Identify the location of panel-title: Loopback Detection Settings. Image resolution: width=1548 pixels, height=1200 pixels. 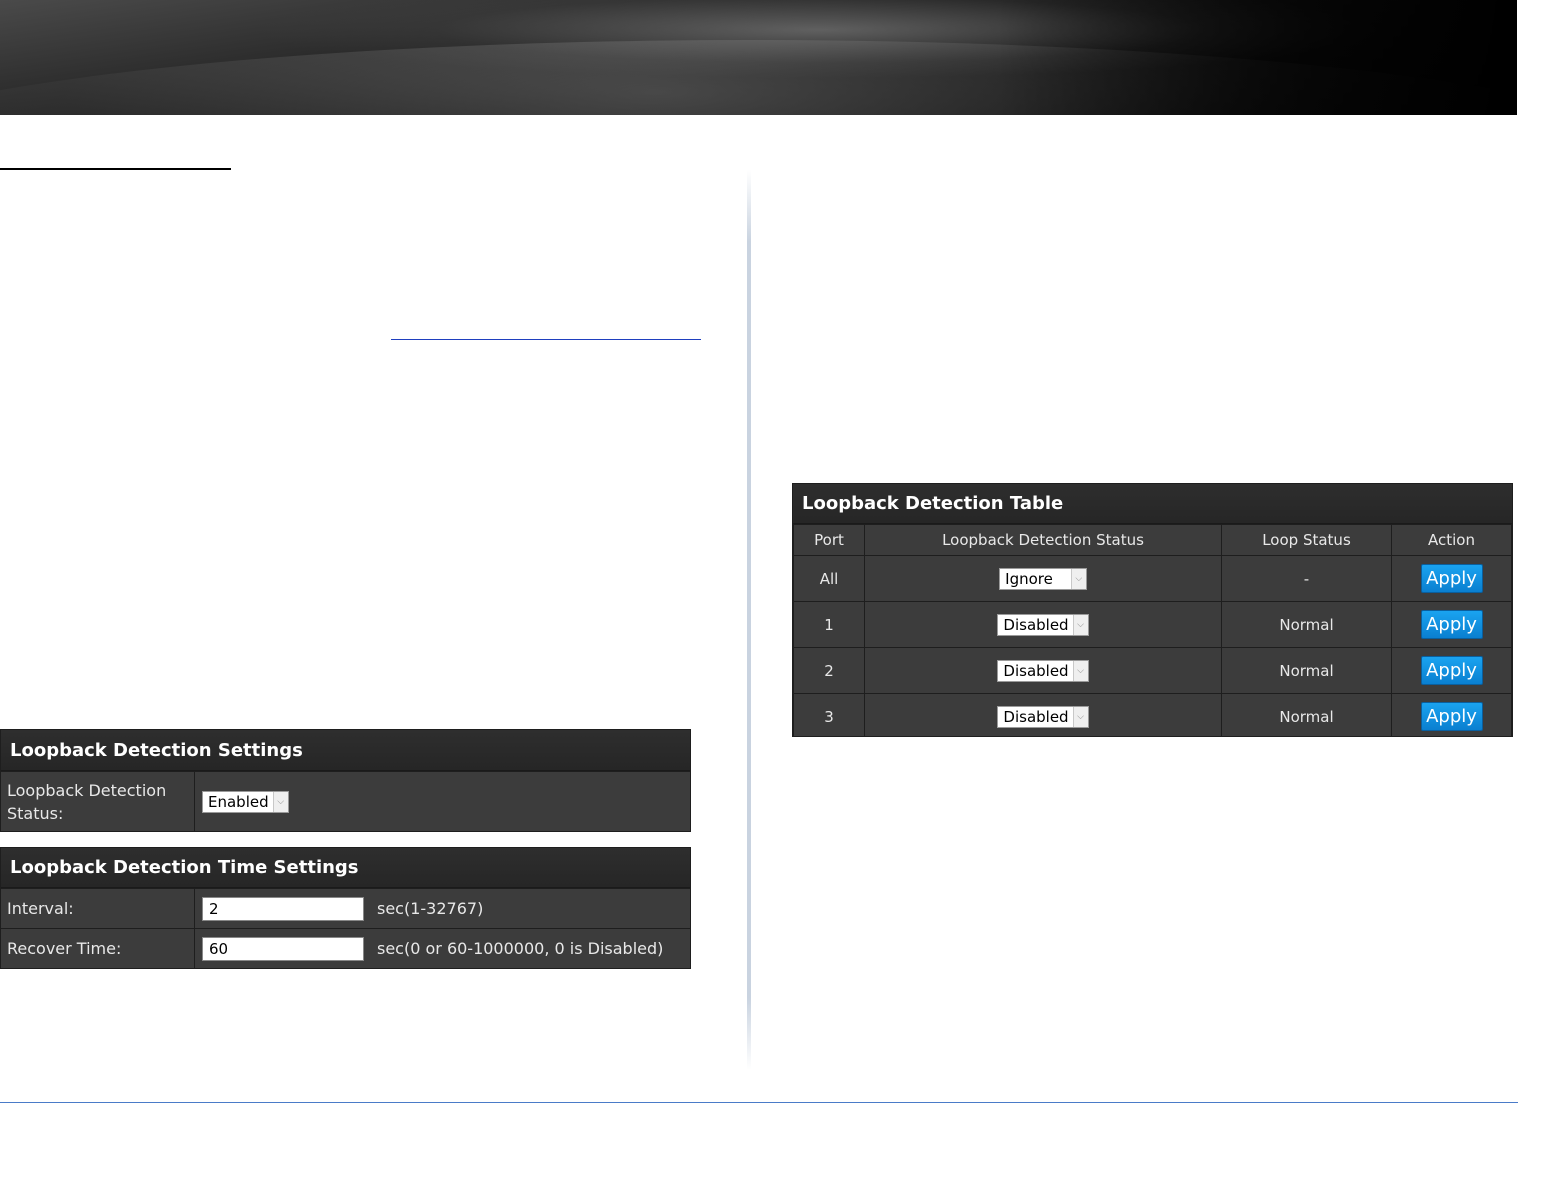
(345, 750).